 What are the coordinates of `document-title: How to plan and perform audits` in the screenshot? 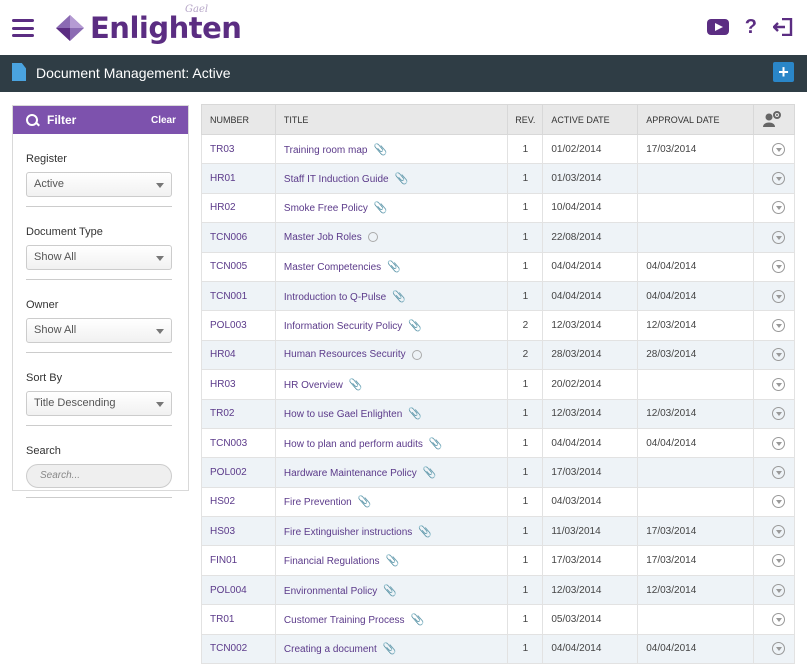 It's located at (353, 444).